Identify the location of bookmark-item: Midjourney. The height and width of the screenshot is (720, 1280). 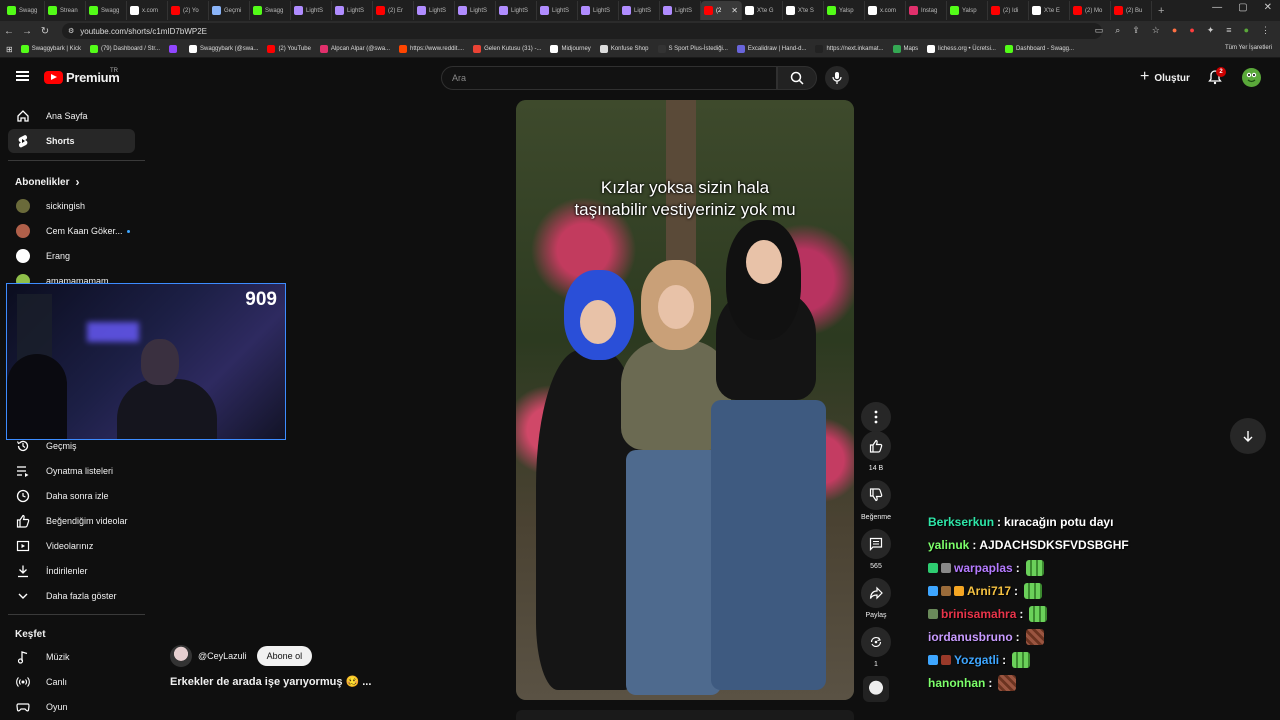
(570, 49).